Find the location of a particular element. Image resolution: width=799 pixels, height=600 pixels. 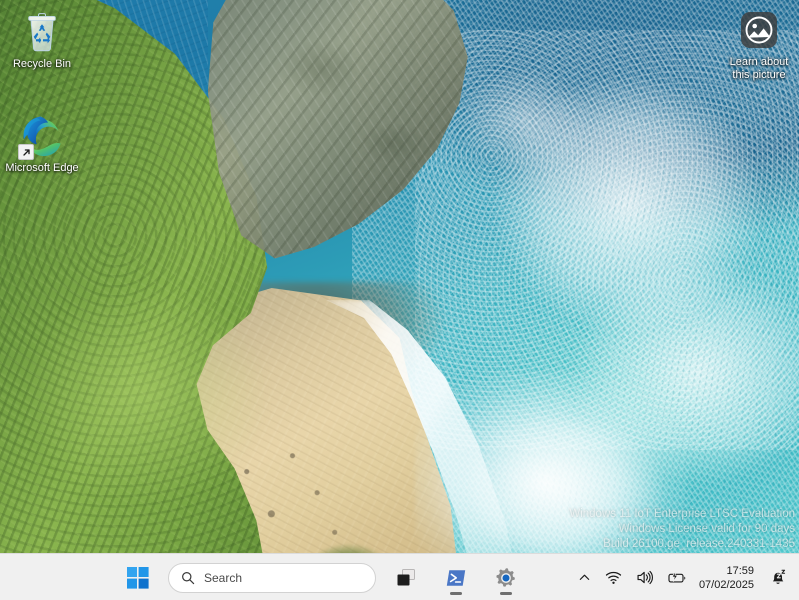

terminal-icon is located at coordinates (456, 578).